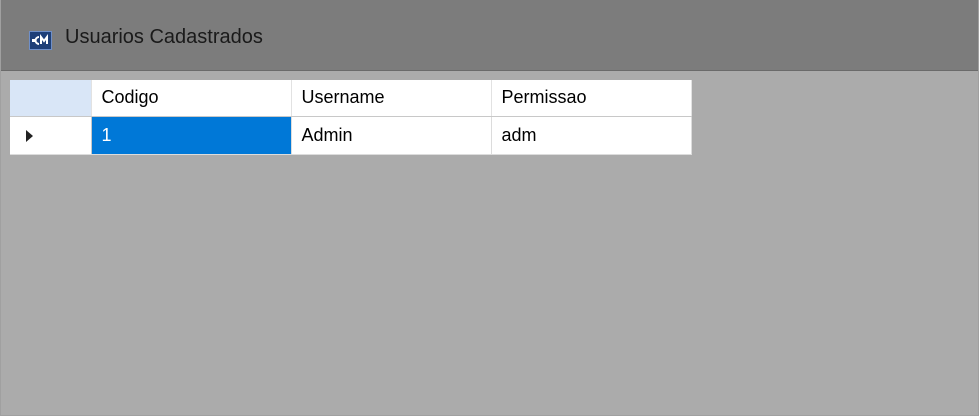 Image resolution: width=979 pixels, height=416 pixels. What do you see at coordinates (391, 98) in the screenshot?
I see `column-header-username: Username` at bounding box center [391, 98].